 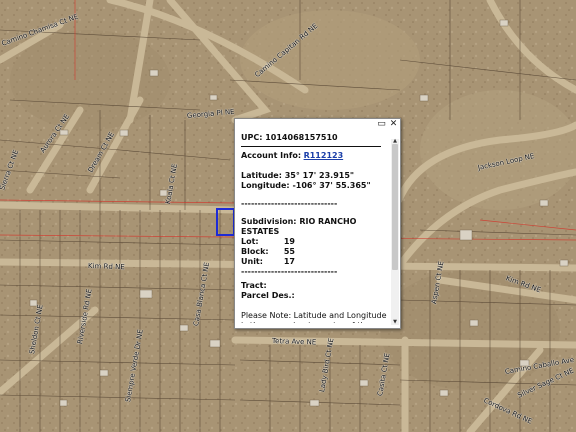 I want to click on subdivision-label: Subdivision:, so click(x=269, y=221).